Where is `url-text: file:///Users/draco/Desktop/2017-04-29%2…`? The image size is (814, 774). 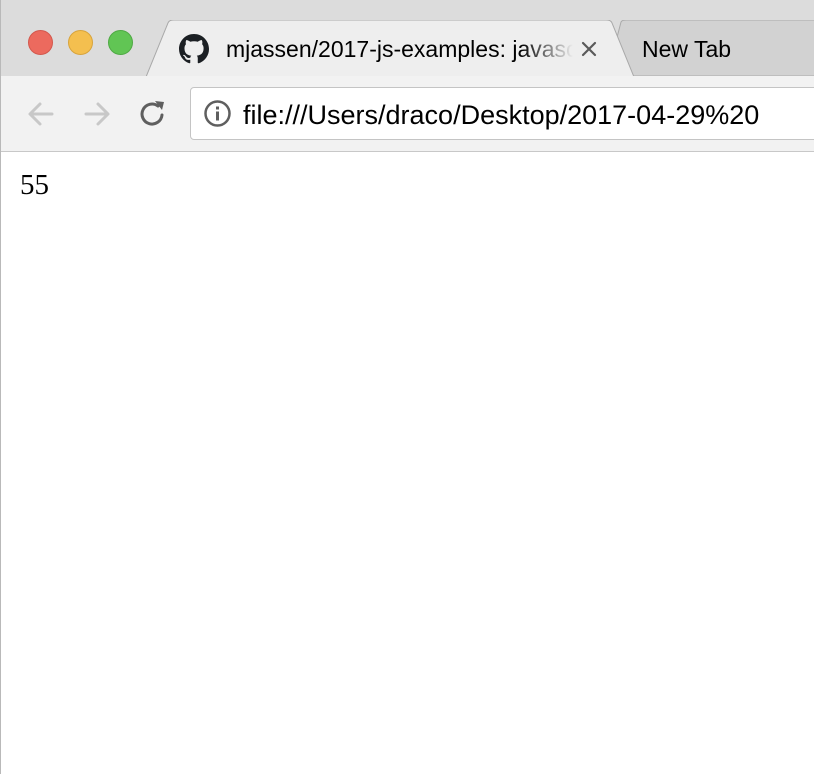
url-text: file:///Users/draco/Desktop/2017-04-29%2… is located at coordinates (501, 115).